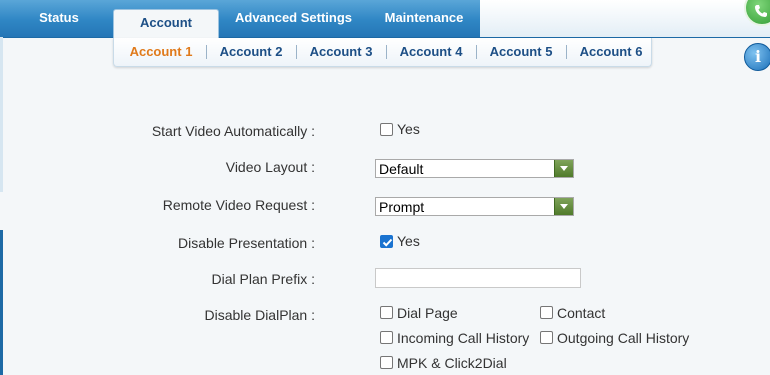 Image resolution: width=770 pixels, height=375 pixels. I want to click on incoming-call-history-checkbox, so click(386, 337).